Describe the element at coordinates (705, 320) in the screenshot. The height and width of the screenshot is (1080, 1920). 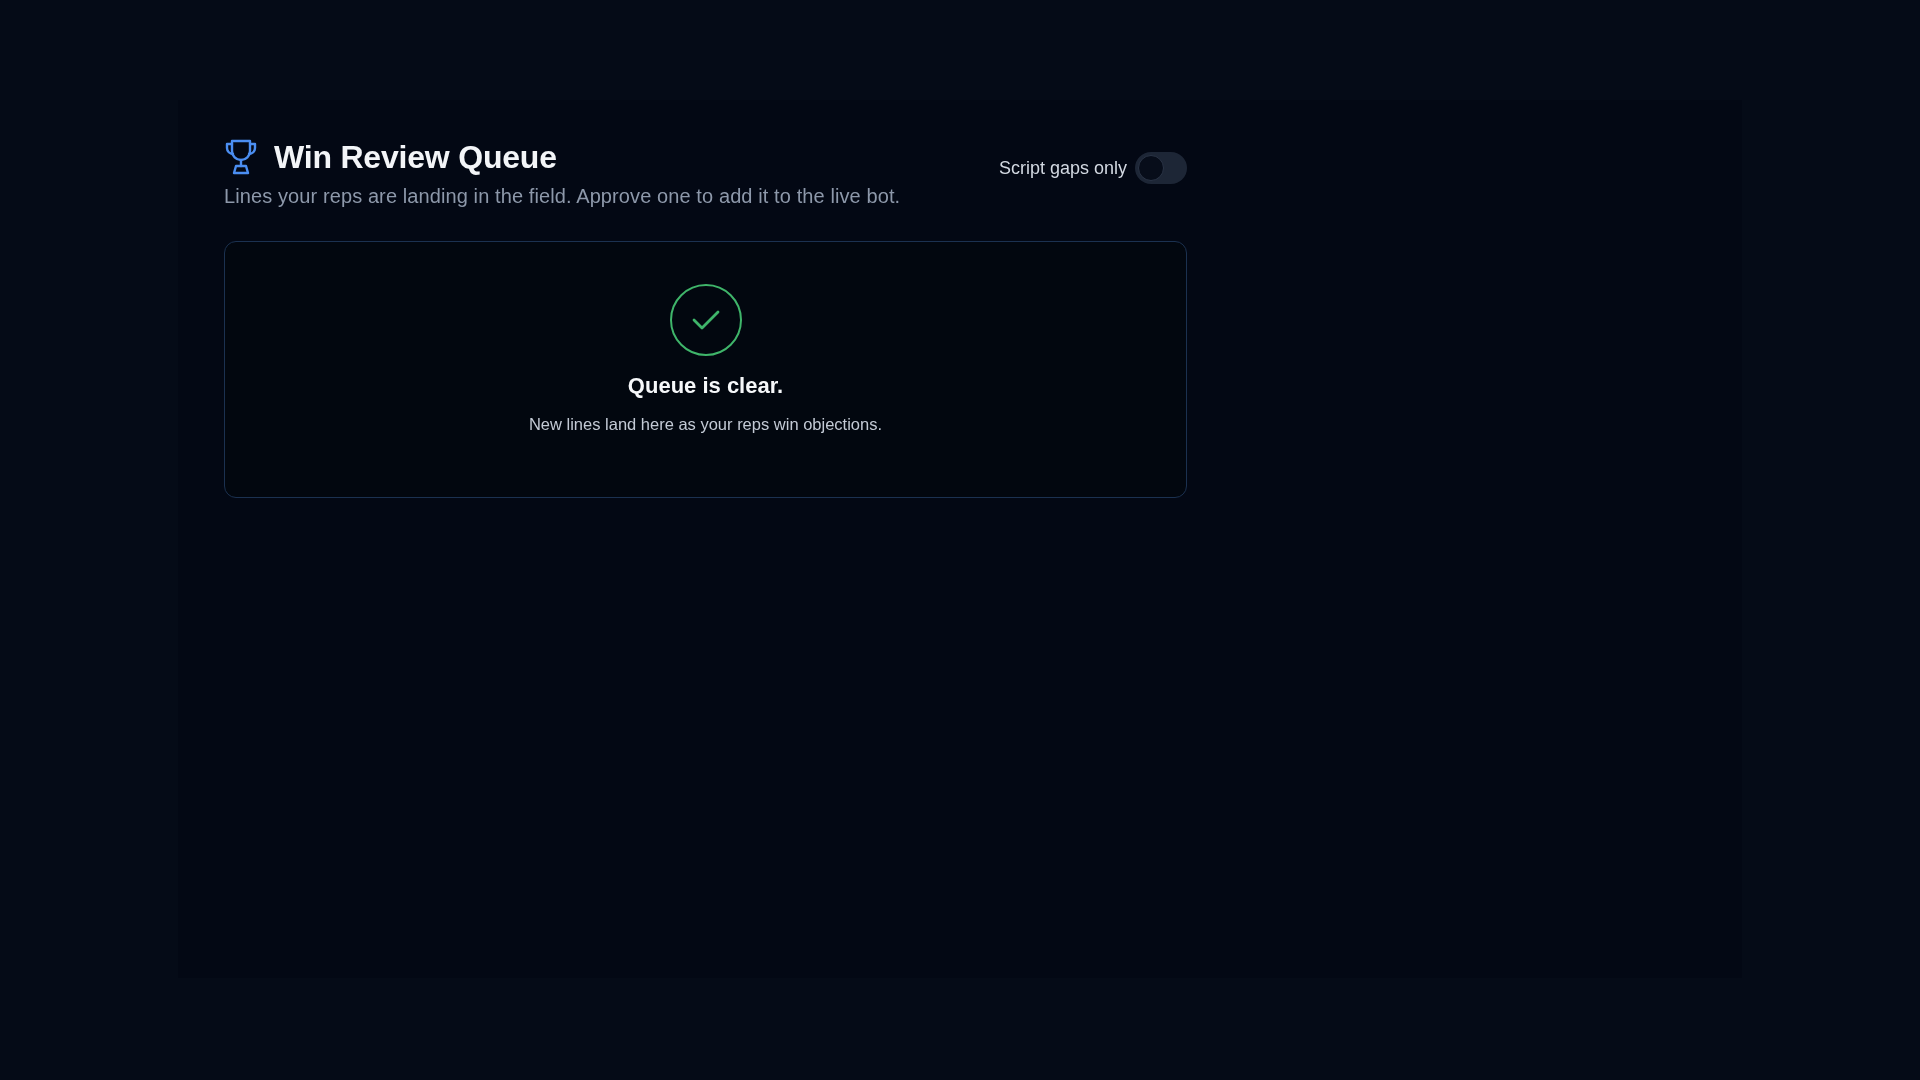
I see `check-circle-icon` at that location.